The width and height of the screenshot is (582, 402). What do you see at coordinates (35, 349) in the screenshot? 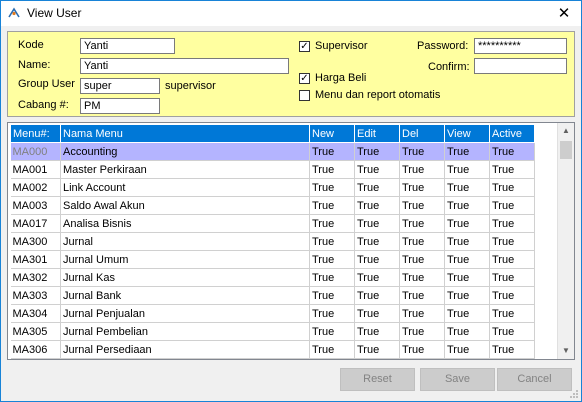
I see `menu-code-cell: MA306` at bounding box center [35, 349].